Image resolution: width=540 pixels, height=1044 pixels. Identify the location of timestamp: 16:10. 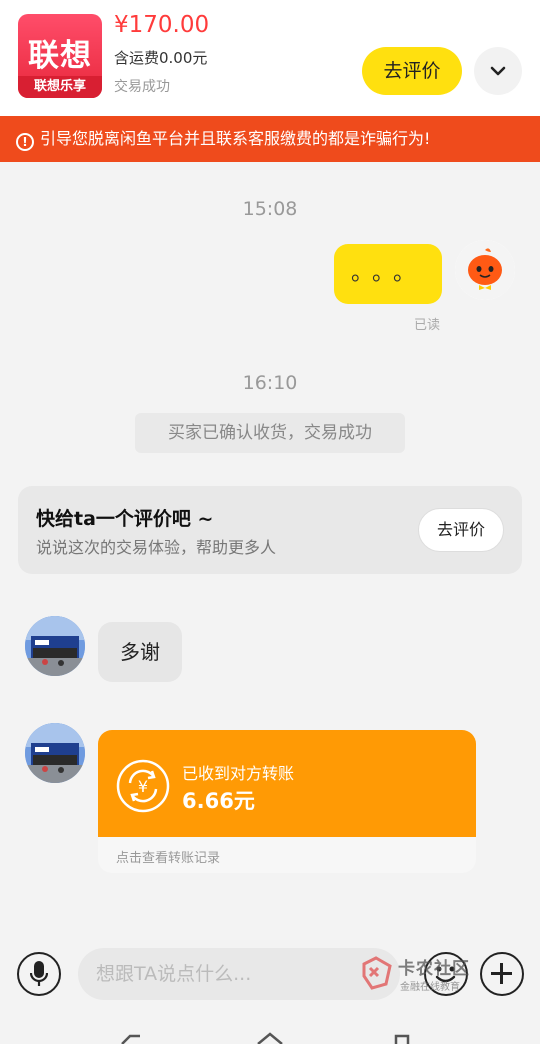
(270, 383).